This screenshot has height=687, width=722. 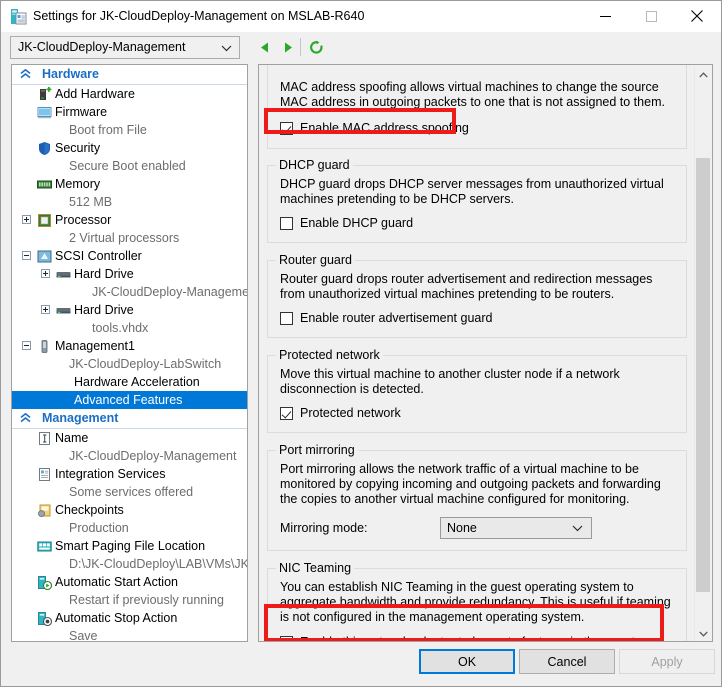 I want to click on tree-item-processor-sub: 2 Virtual processors, so click(x=124, y=238).